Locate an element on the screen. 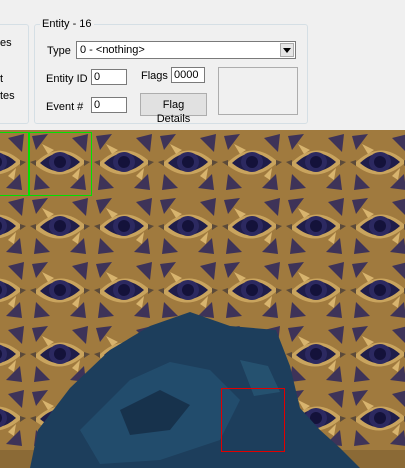 This screenshot has height=468, width=405. entity-id-input is located at coordinates (109, 77).